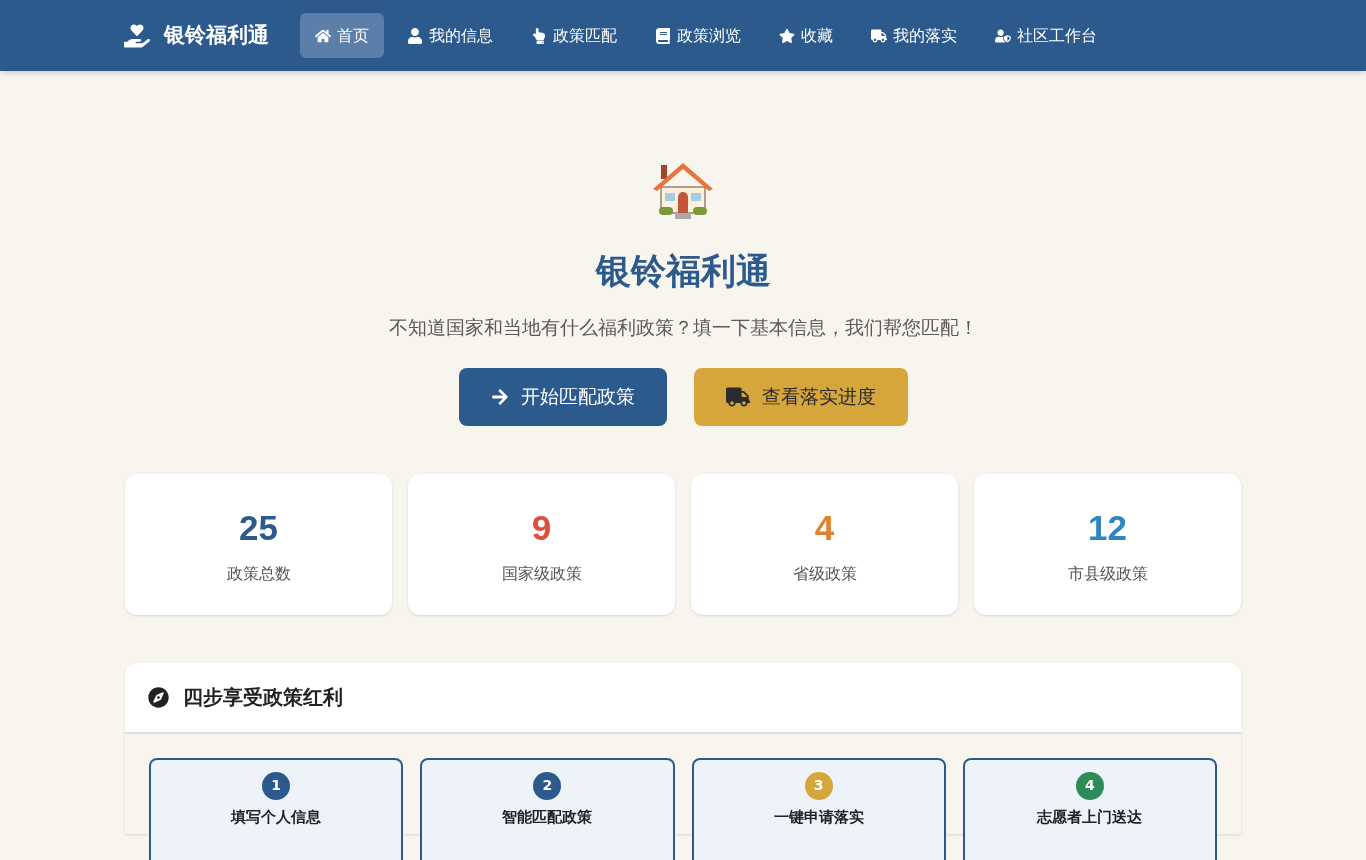  I want to click on view-progress-button: 查看落实进度, so click(800, 396).